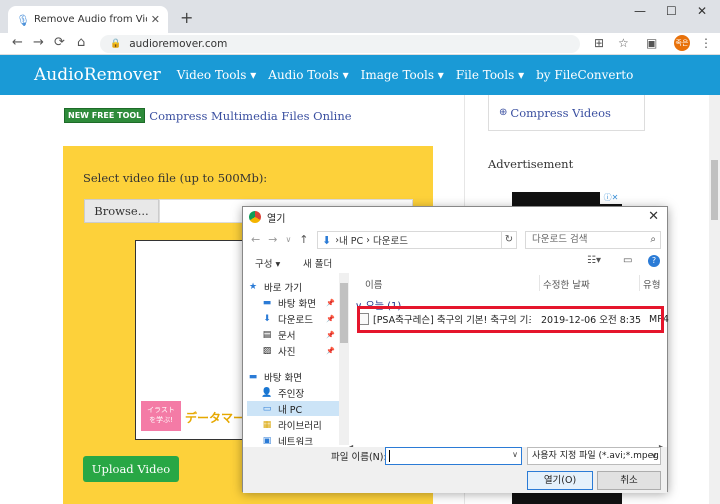  I want to click on file-type-dropdown-icon: ∨, so click(654, 455).